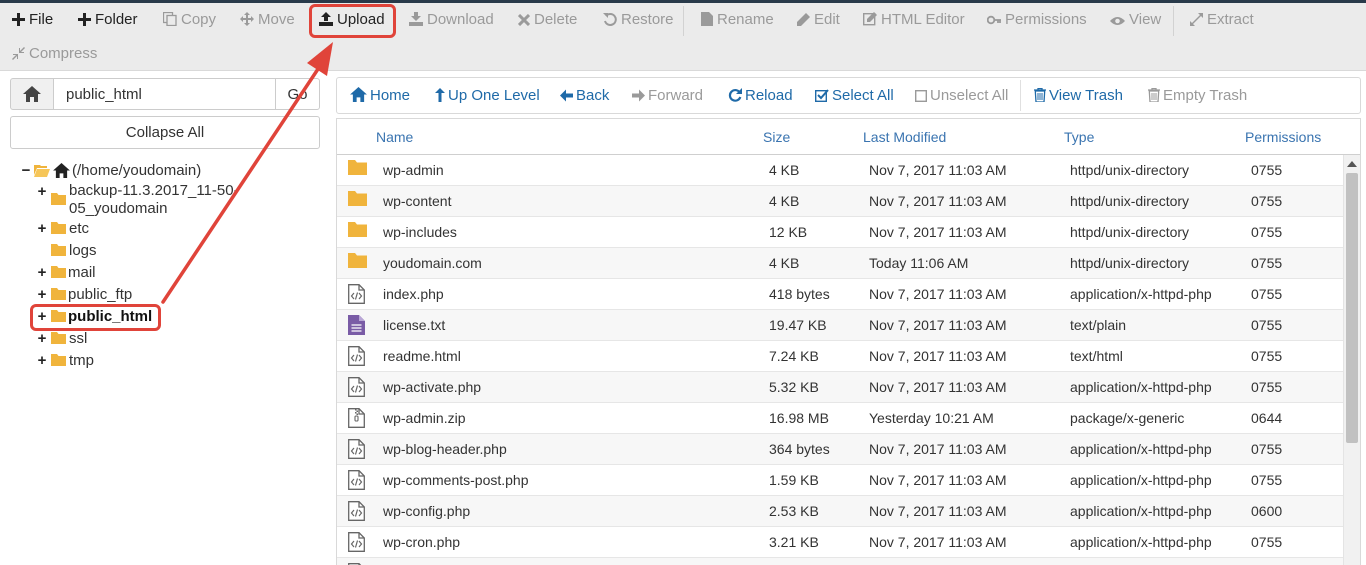 This screenshot has width=1366, height=565. Describe the element at coordinates (667, 95) in the screenshot. I see `nav-forward-button: Forward` at that location.